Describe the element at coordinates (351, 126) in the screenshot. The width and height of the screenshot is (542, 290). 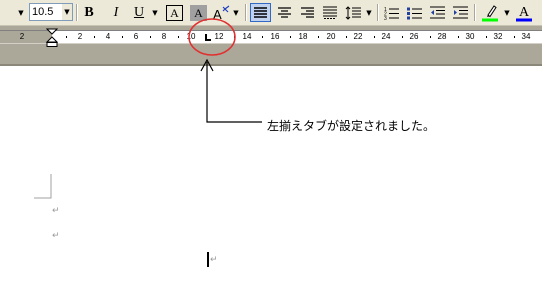
I see `annotation-text: 左揃えタブが設定されました。` at that location.